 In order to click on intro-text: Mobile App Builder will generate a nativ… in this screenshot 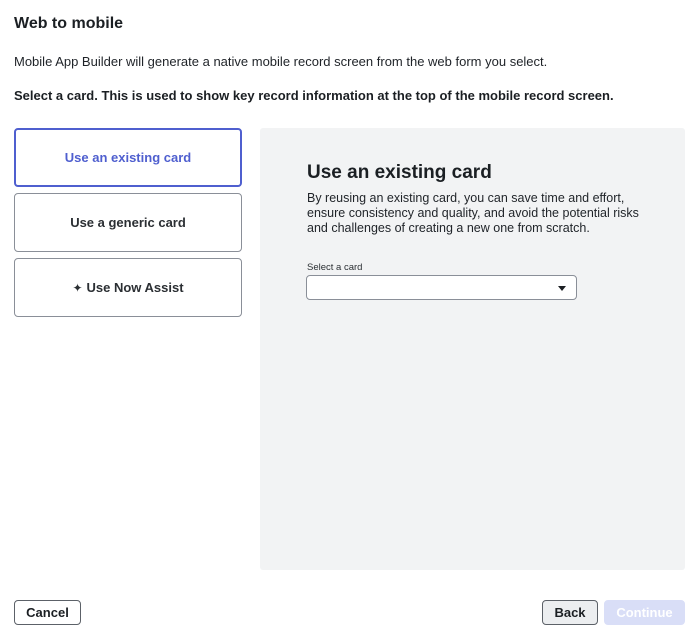, I will do `click(281, 61)`.